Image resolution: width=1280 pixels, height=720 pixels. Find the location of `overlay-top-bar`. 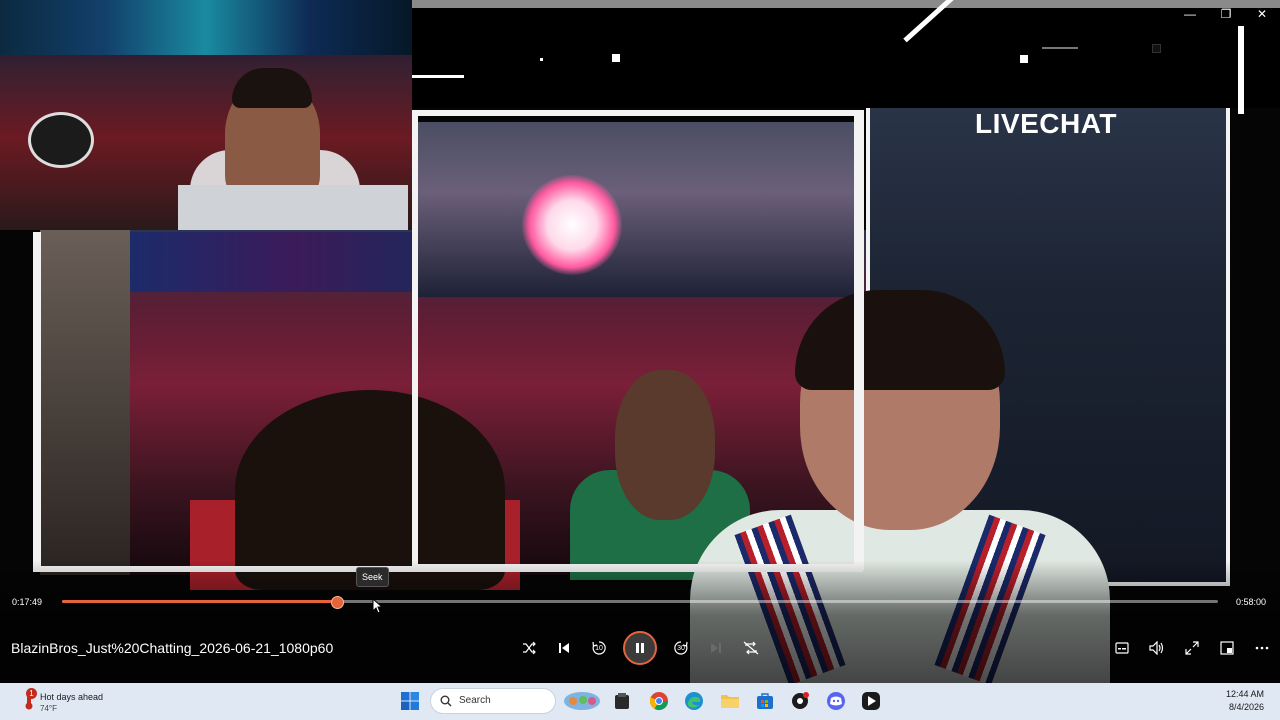

overlay-top-bar is located at coordinates (846, 4).